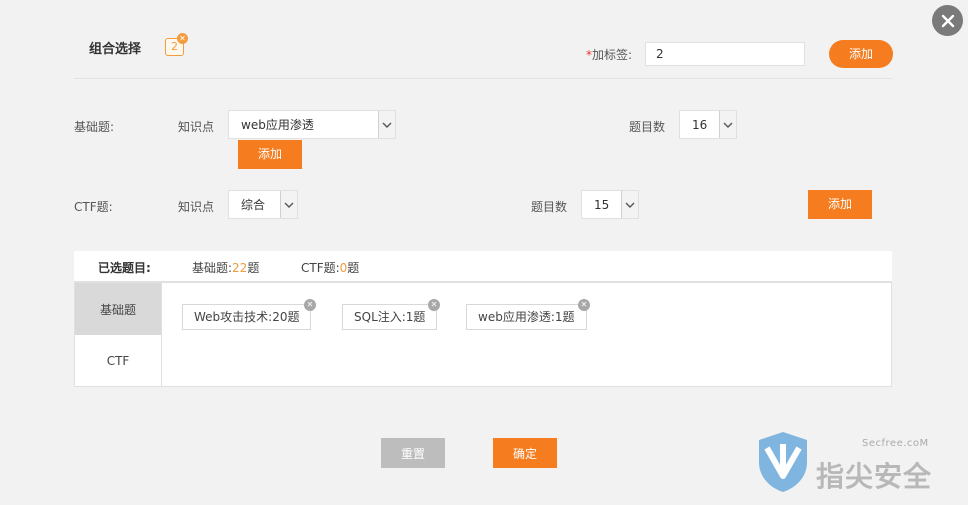  I want to click on selected-ctf-suffix: 题, so click(353, 268).